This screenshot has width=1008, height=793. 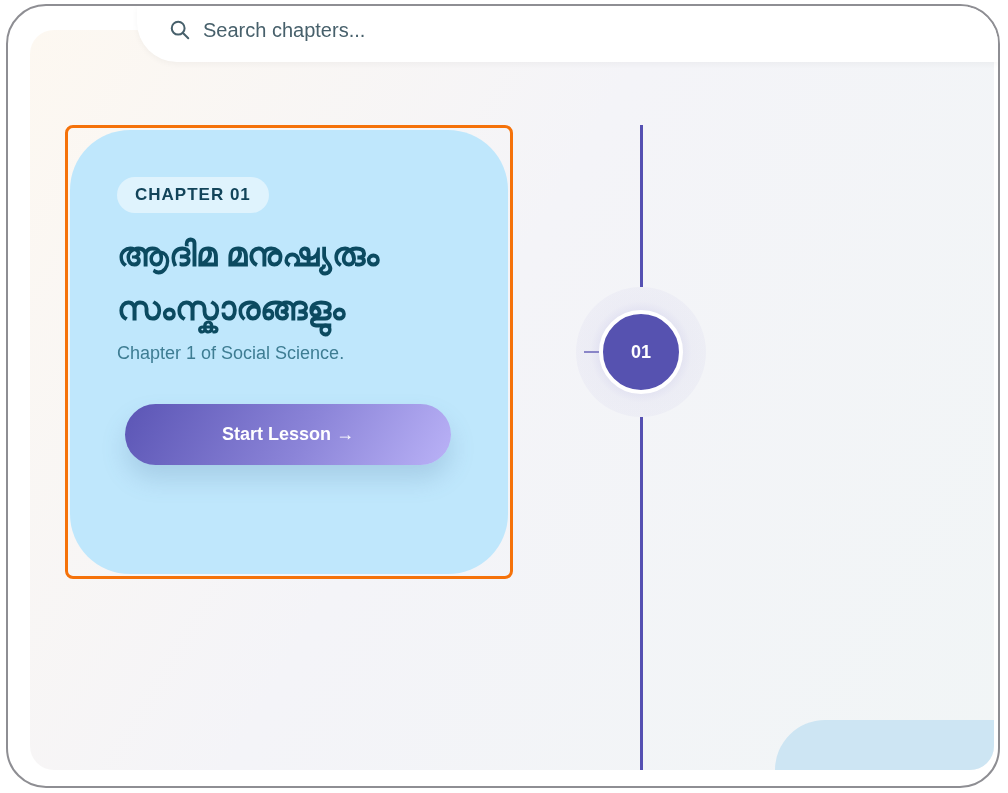 What do you see at coordinates (193, 195) in the screenshot?
I see `chapter-label: CHAPTER 01` at bounding box center [193, 195].